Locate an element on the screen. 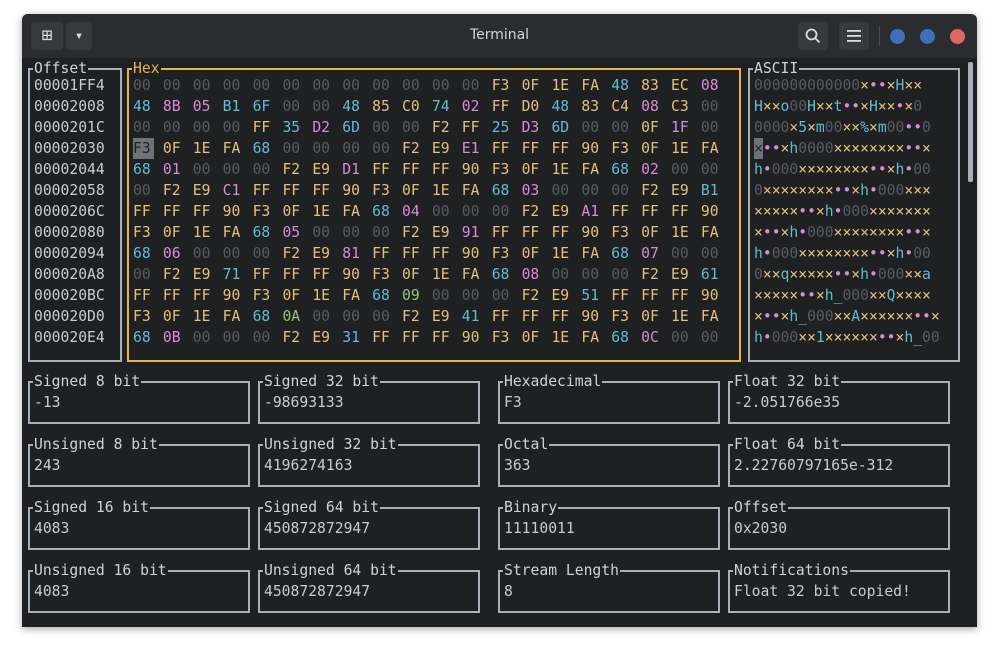 This screenshot has width=1000, height=658. hex-byte: 0C is located at coordinates (656, 337).